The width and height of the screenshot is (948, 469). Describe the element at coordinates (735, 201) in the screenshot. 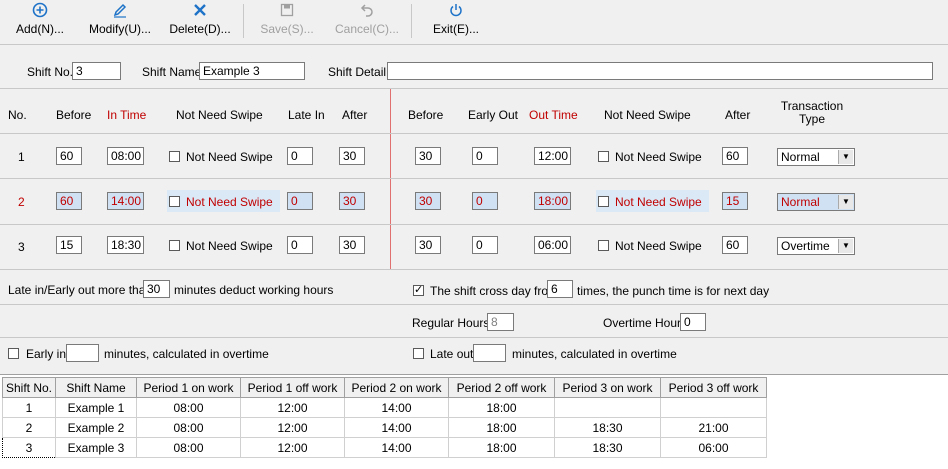

I see `after-out-input: 15` at that location.